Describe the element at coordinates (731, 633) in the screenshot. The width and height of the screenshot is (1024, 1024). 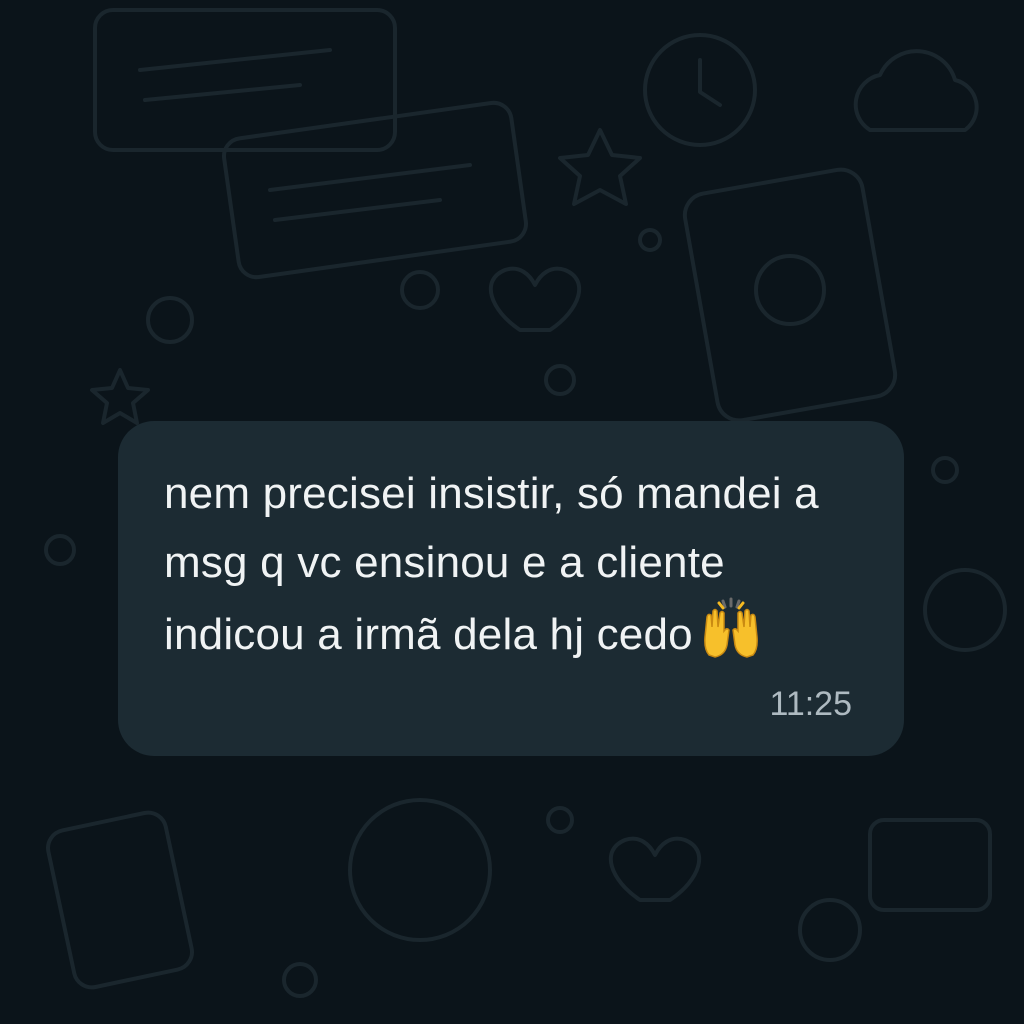
I see `raising-hands-icon` at that location.